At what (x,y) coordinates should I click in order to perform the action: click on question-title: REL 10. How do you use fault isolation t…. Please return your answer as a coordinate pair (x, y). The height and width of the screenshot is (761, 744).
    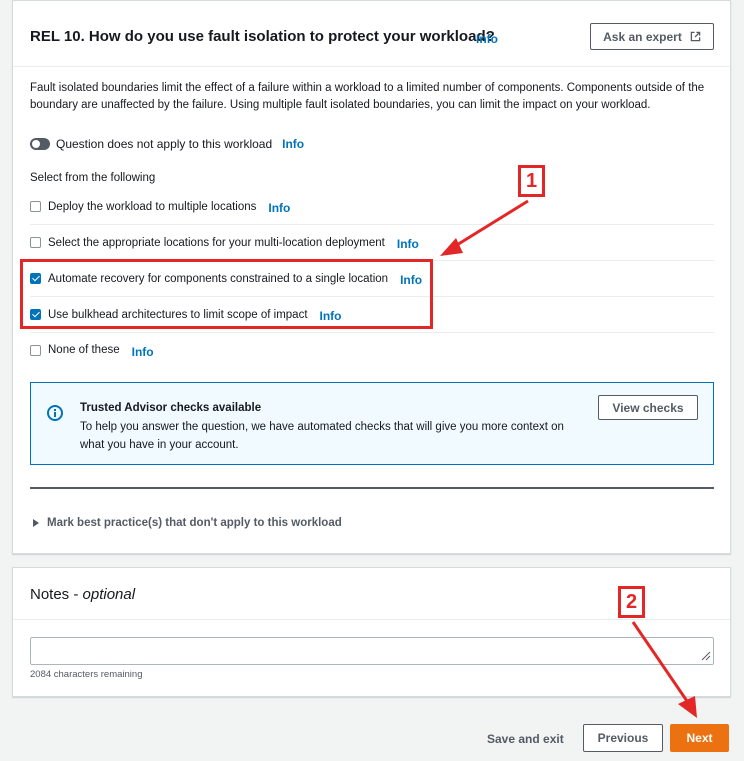
    Looking at the image, I should click on (262, 36).